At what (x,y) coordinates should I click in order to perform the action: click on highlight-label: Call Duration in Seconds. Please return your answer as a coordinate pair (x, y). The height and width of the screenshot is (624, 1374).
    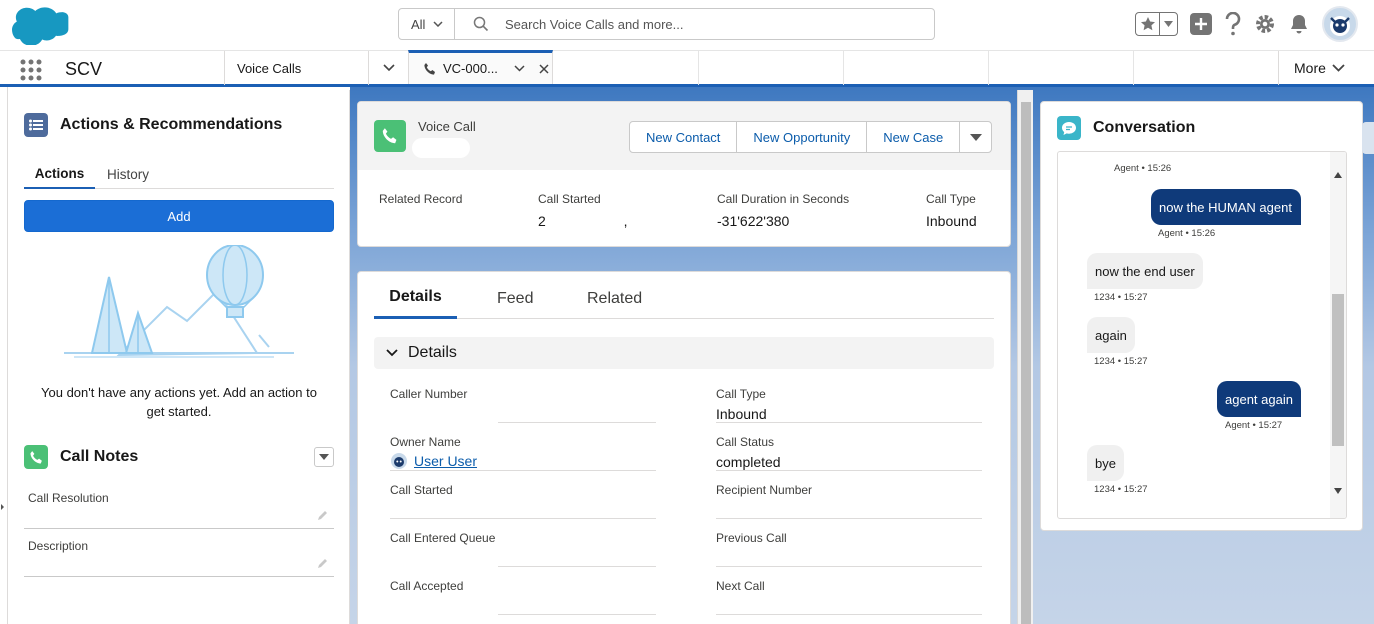
    Looking at the image, I should click on (783, 199).